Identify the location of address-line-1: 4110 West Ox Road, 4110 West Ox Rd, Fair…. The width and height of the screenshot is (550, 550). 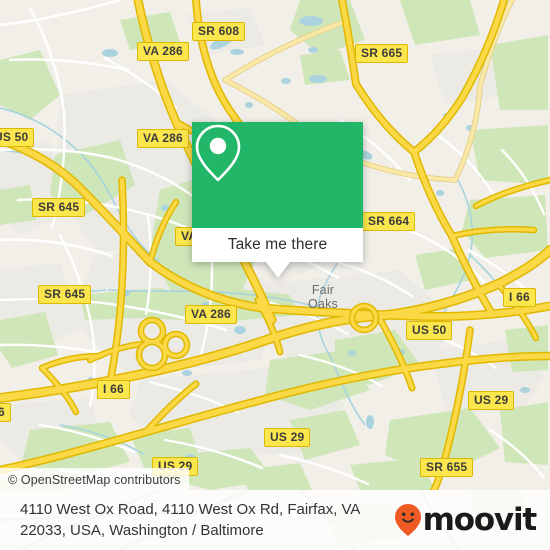
(190, 509).